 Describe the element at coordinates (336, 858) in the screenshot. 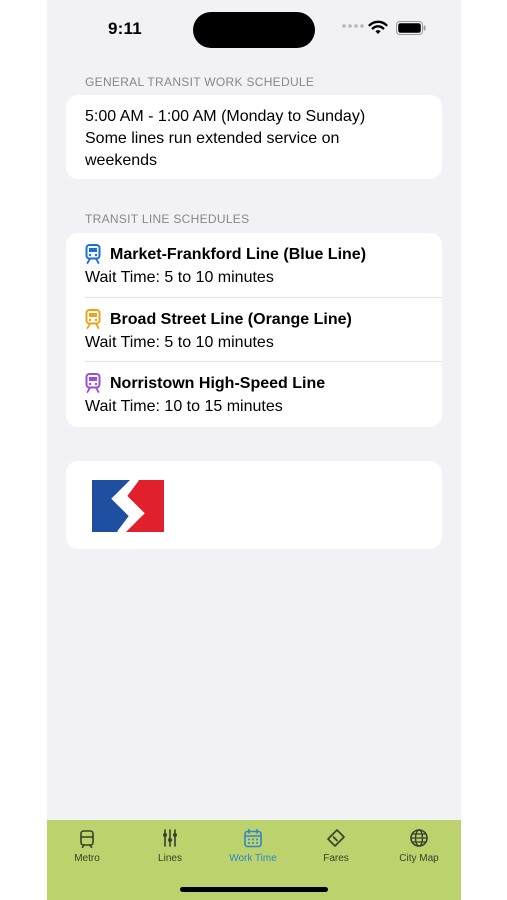

I see `tab-label: Fares` at that location.